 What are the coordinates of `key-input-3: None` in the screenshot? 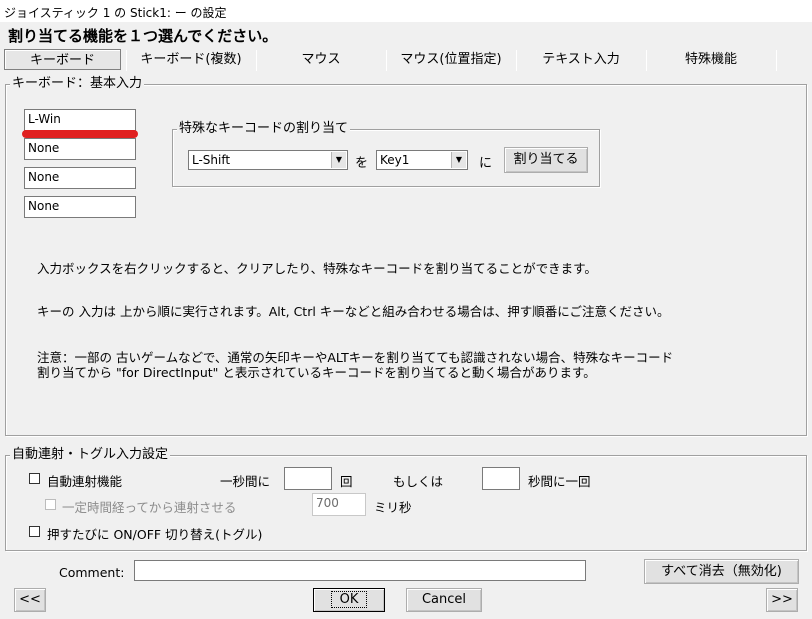 It's located at (80, 178).